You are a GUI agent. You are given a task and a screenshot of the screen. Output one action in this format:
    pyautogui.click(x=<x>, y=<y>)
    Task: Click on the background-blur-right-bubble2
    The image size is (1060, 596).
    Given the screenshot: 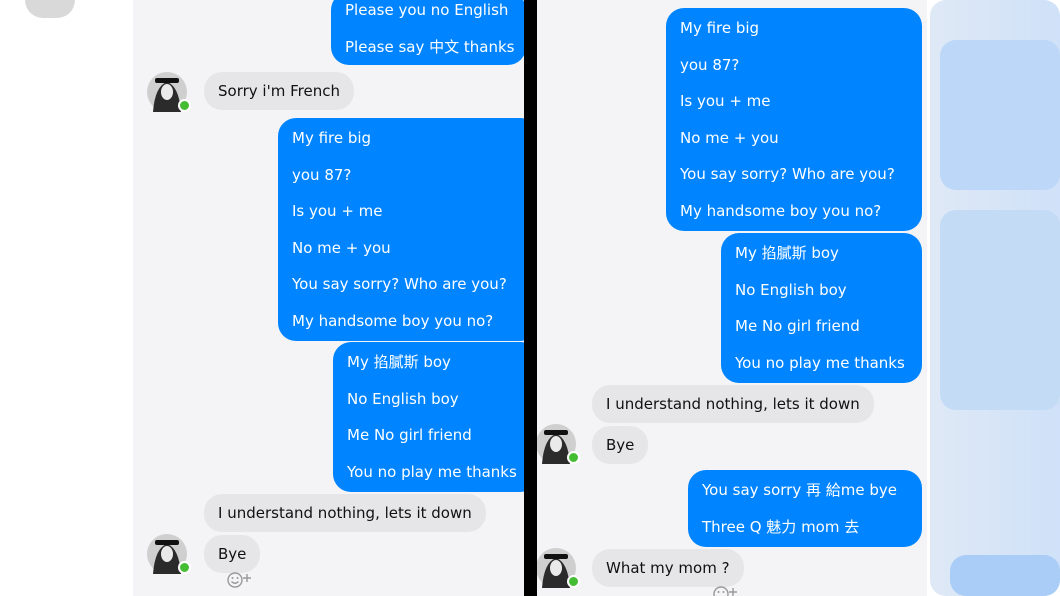 What is the action you would take?
    pyautogui.click(x=1000, y=310)
    